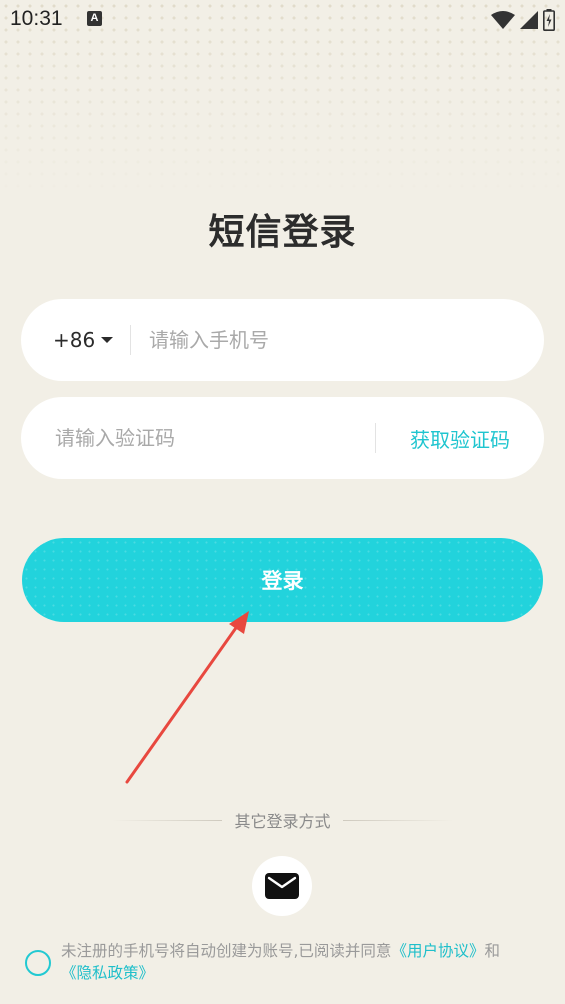 This screenshot has height=1004, width=565. Describe the element at coordinates (282, 20) in the screenshot. I see `status-bar: 10:31 A` at that location.